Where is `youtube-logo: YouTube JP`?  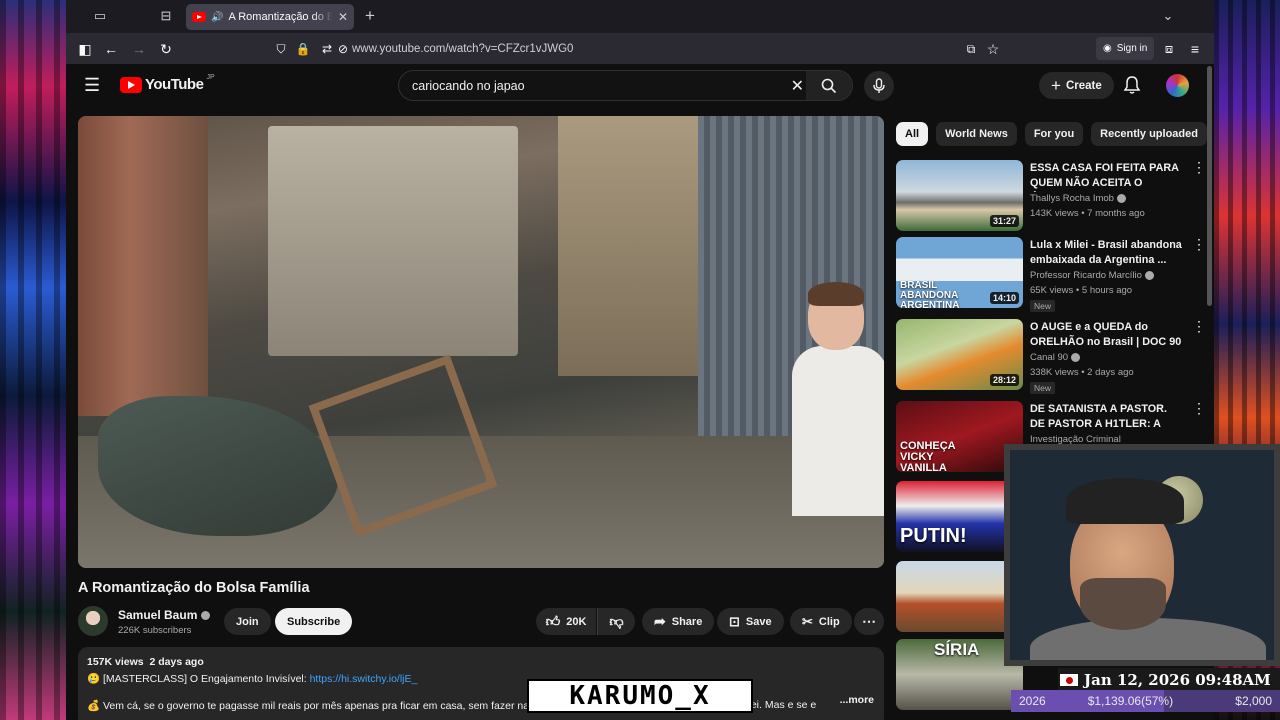 youtube-logo: YouTube JP is located at coordinates (167, 83).